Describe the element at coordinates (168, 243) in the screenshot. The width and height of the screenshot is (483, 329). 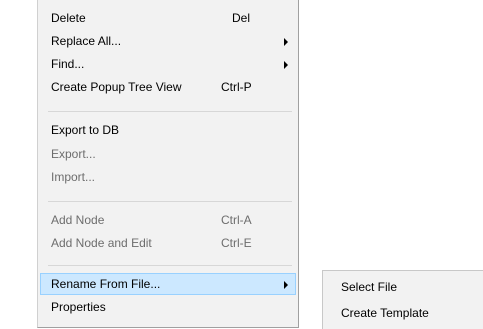
I see `menu-item-add-node-and-edit: Add Node and Edit Ctrl-E` at that location.